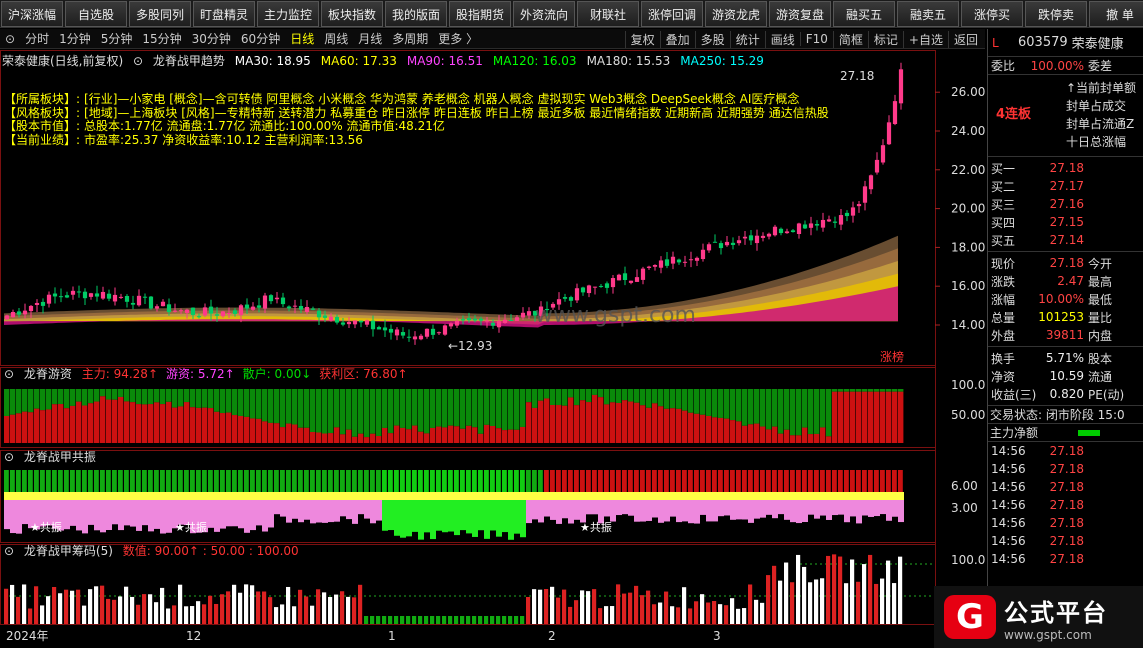 The height and width of the screenshot is (648, 1143). What do you see at coordinates (850, 39) in the screenshot?
I see `period-right-button-6: 简框` at bounding box center [850, 39].